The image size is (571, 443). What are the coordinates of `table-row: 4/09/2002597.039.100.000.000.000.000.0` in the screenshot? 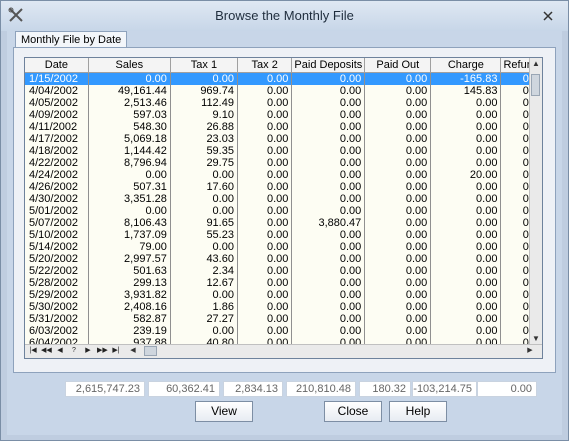 It's located at (283, 115).